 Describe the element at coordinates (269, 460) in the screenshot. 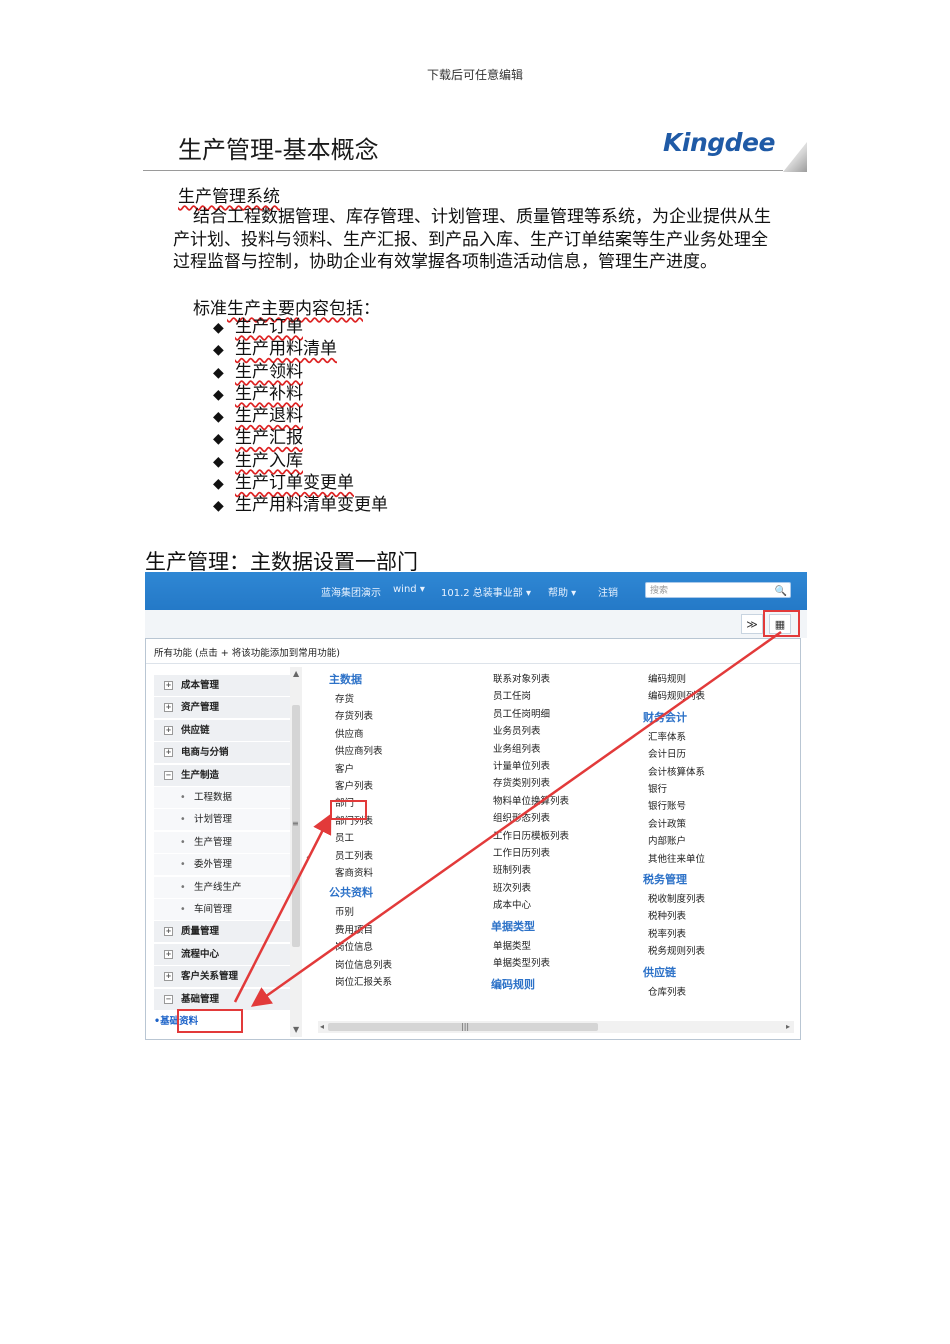

I see `bullet-text: 生产入库` at that location.